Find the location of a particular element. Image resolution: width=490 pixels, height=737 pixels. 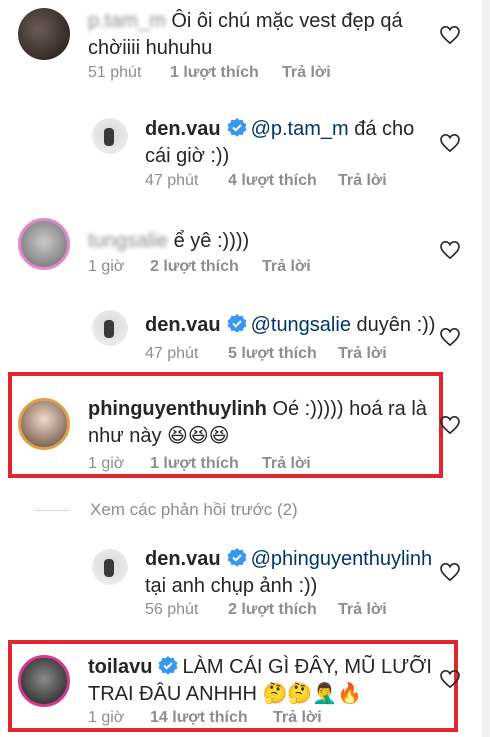

divider-line is located at coordinates (52, 510).